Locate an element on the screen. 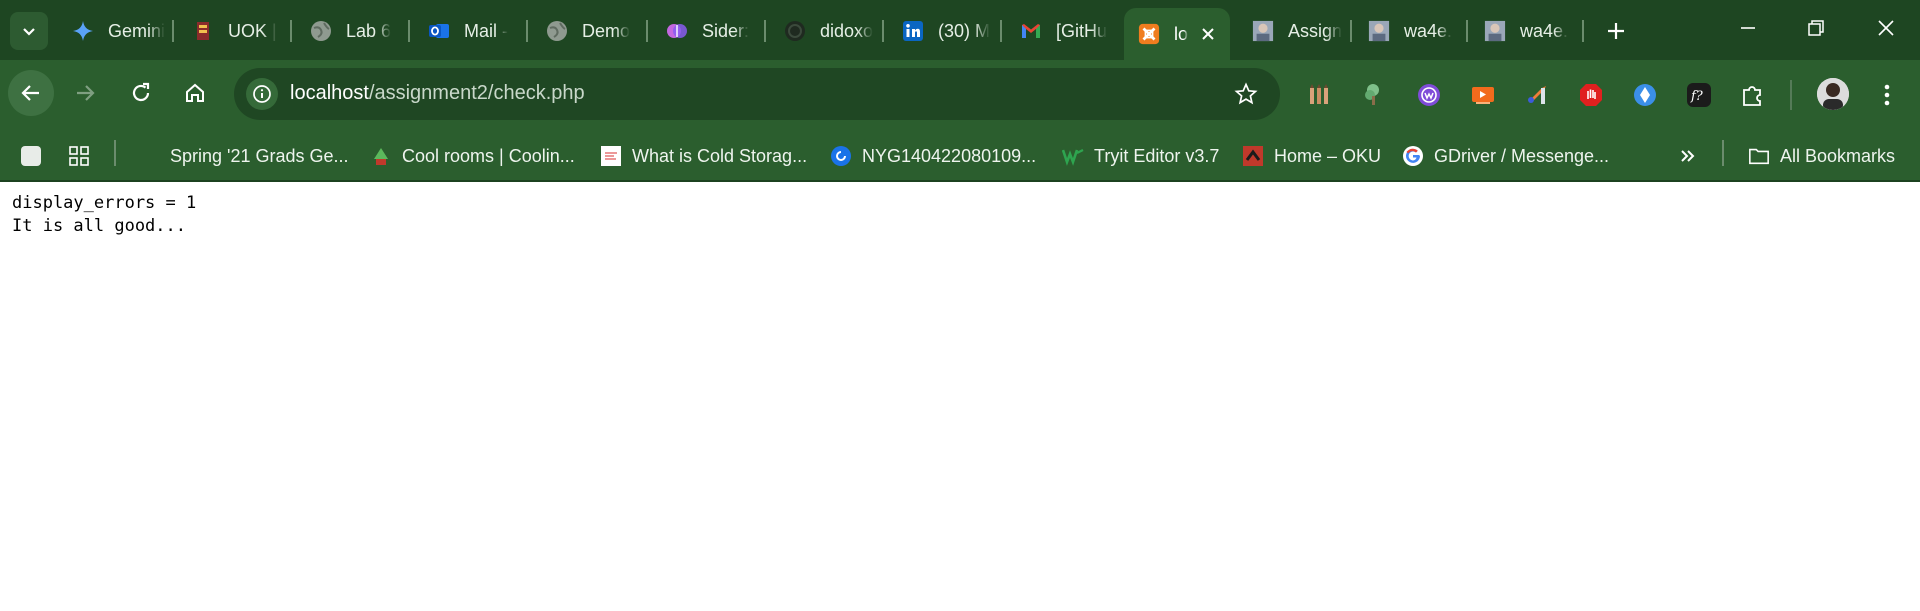 The width and height of the screenshot is (1920, 611). browser-menu-button is located at coordinates (1887, 95).